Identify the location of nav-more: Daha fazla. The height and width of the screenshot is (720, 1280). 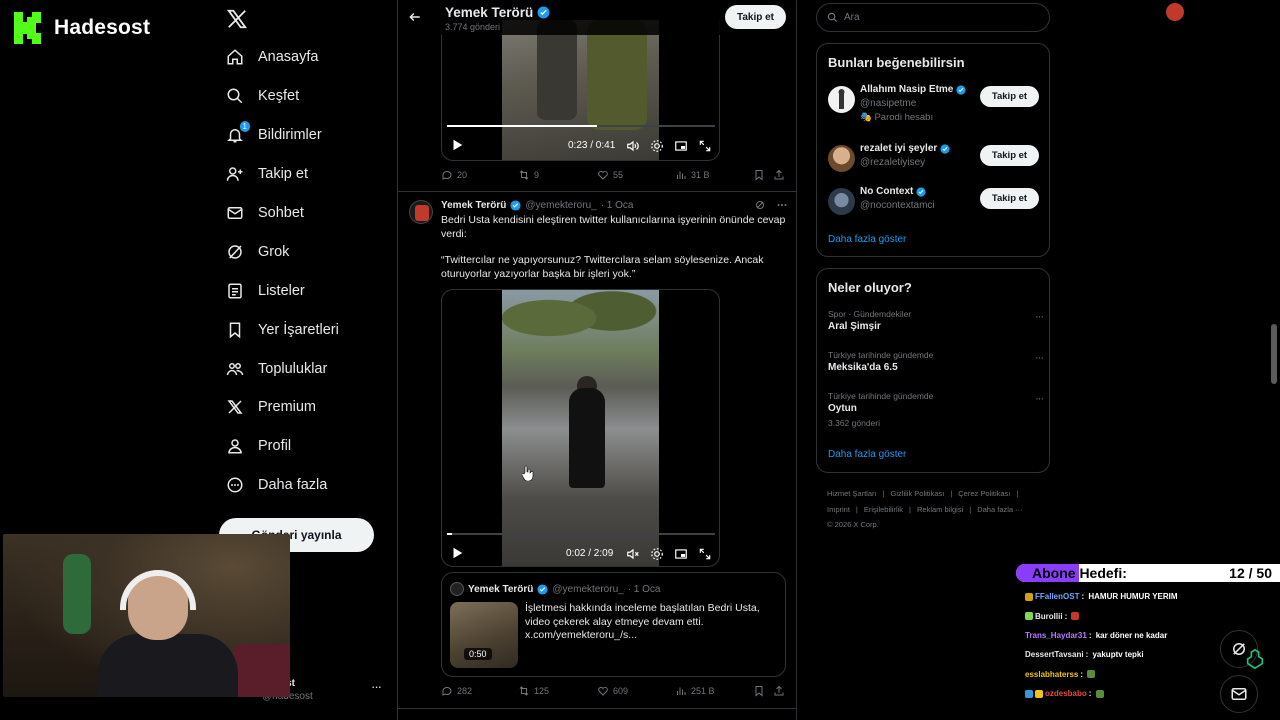
(303, 485).